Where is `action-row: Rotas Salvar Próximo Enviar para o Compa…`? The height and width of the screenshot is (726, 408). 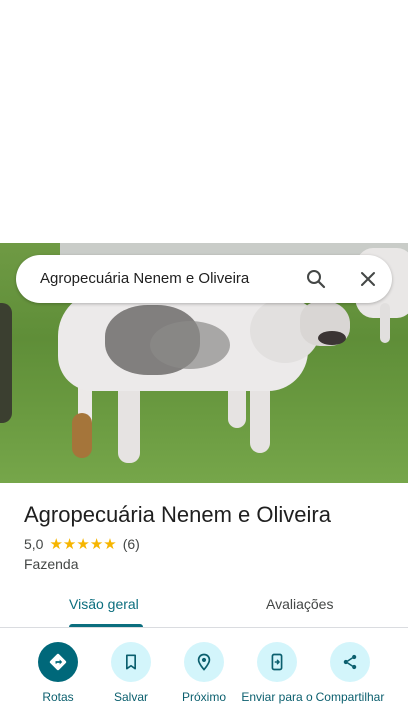 action-row: Rotas Salvar Próximo Enviar para o Compa… is located at coordinates (204, 684).